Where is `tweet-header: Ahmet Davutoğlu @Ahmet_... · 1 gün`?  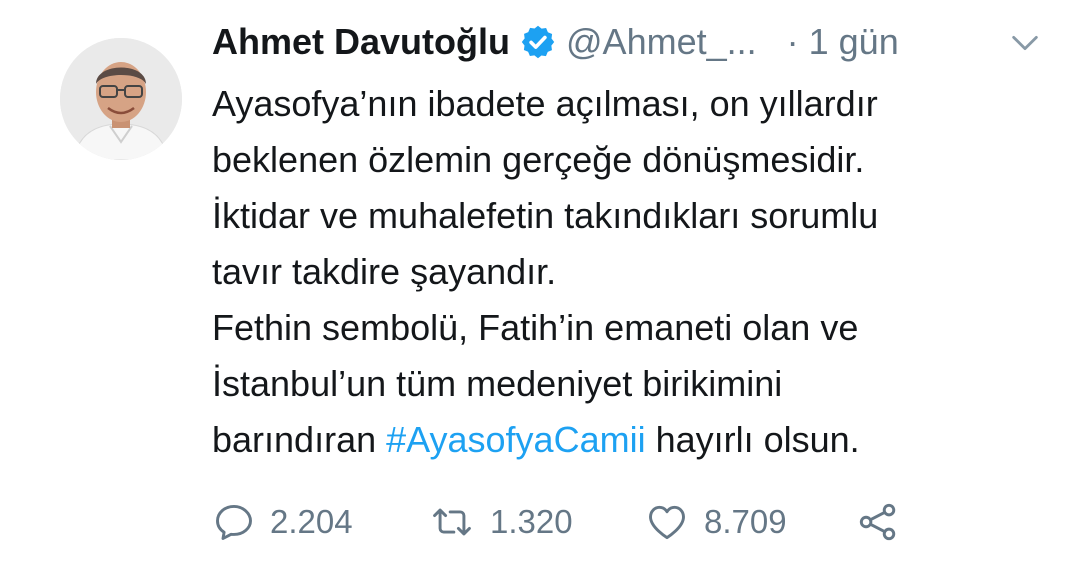
tweet-header: Ahmet Davutoğlu @Ahmet_... · 1 gün is located at coordinates (627, 42).